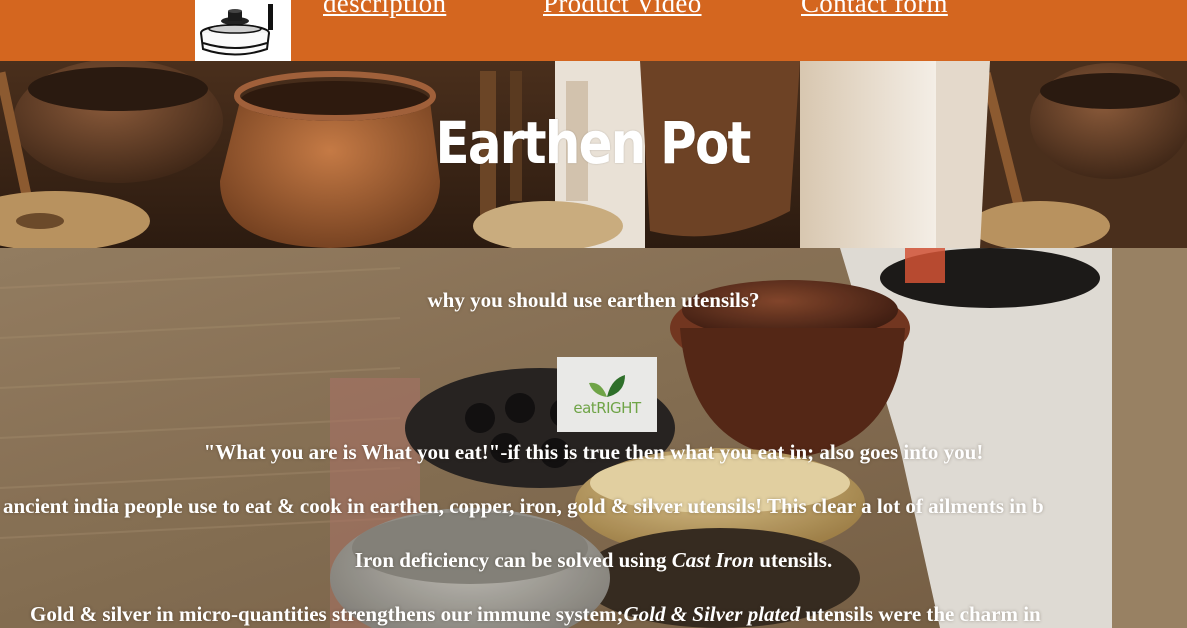 Image resolution: width=1187 pixels, height=628 pixels. Describe the element at coordinates (243, 30) in the screenshot. I see `earthen-pot-logo-icon` at that location.